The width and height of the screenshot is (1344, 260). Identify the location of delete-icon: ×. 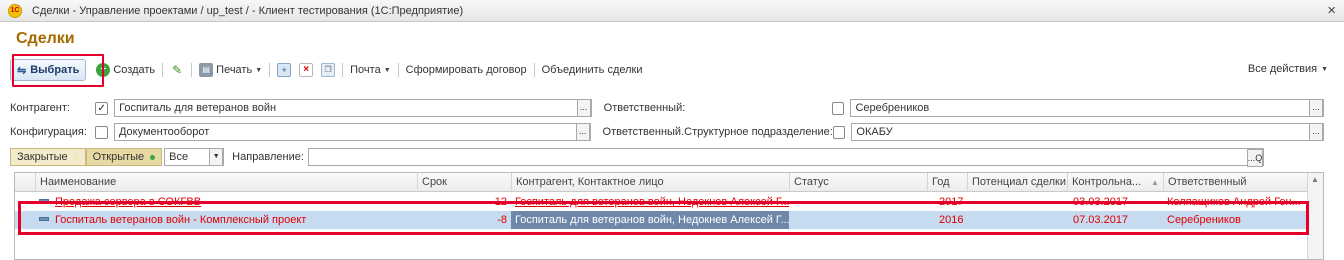
(306, 70).